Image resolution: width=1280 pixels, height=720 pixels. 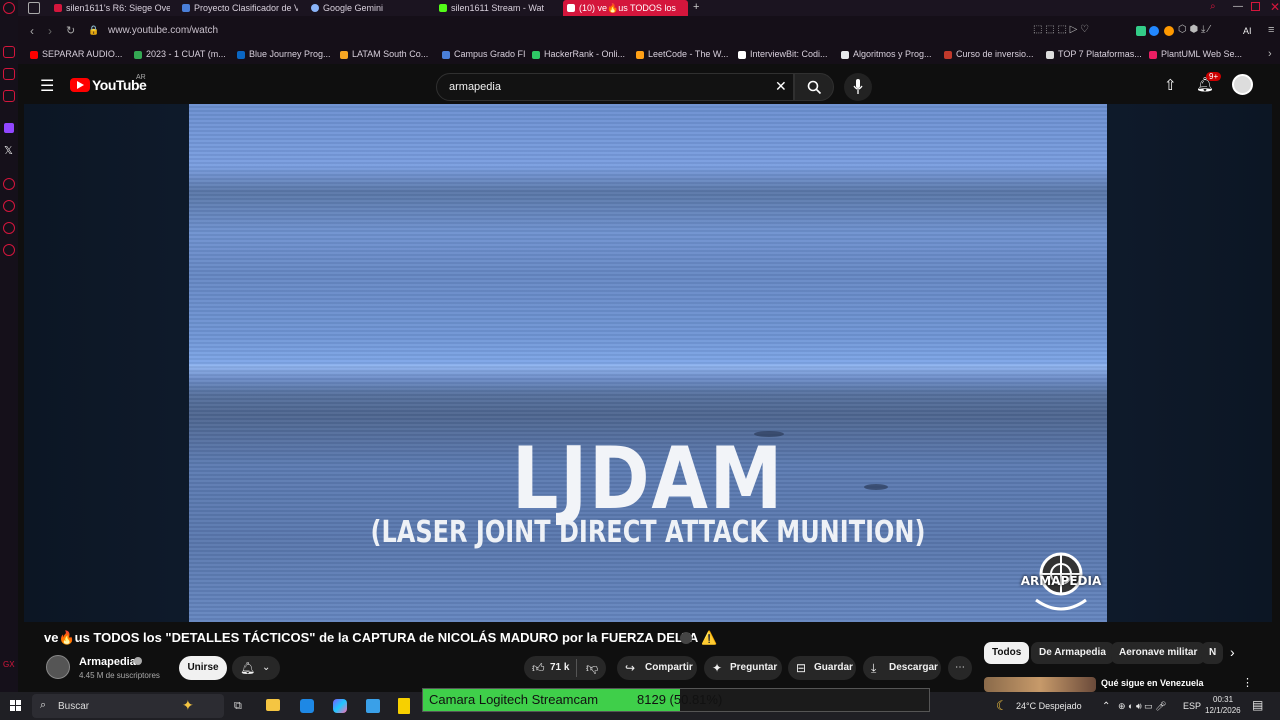 What do you see at coordinates (625, 8) in the screenshot?
I see `tab-youtube-active: (10) ve🔥us TODOS los` at bounding box center [625, 8].